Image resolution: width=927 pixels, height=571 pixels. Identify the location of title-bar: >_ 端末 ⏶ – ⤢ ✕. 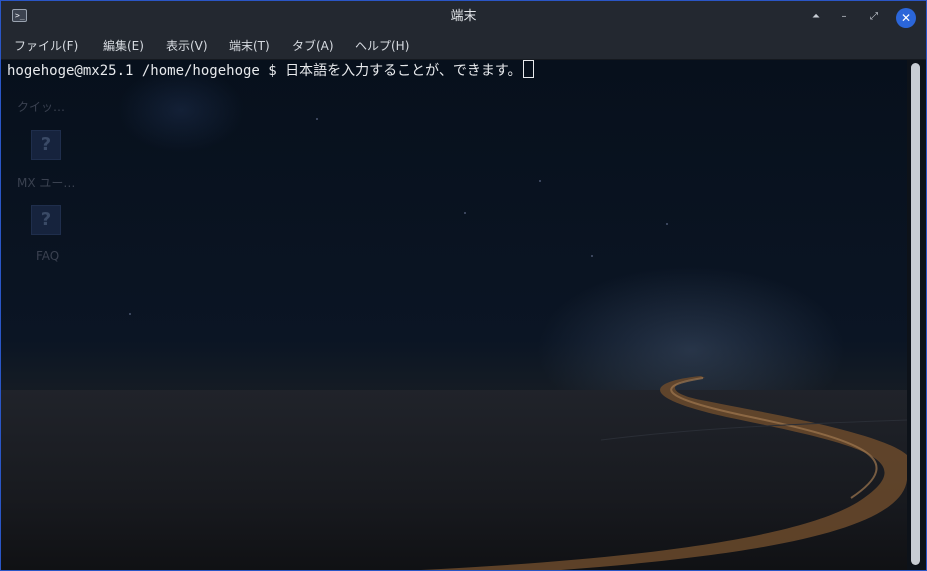
(463, 17).